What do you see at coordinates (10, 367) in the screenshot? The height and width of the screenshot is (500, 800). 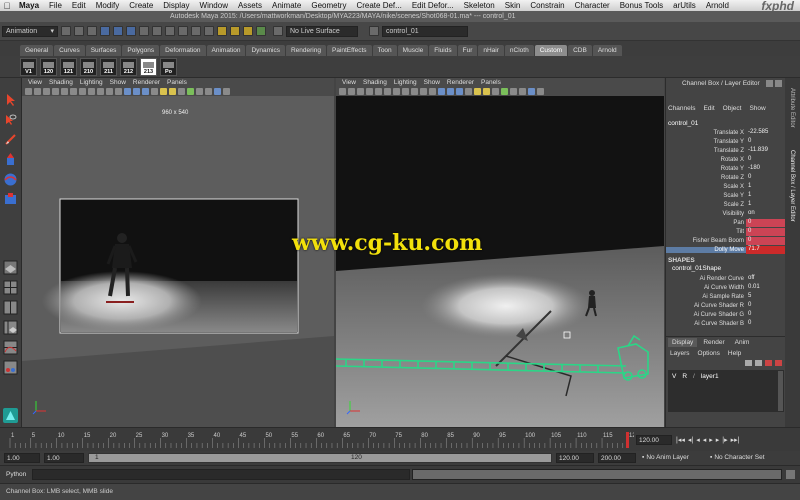 I see `layout-hypershade-icon` at bounding box center [10, 367].